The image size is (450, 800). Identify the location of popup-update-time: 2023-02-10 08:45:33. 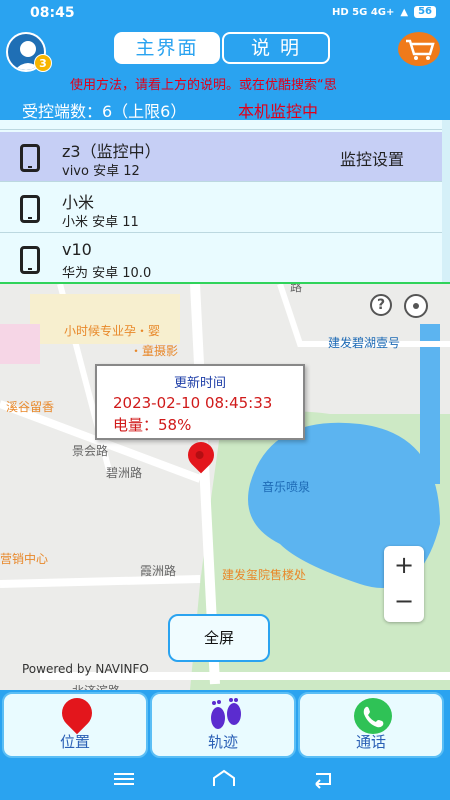
(193, 403).